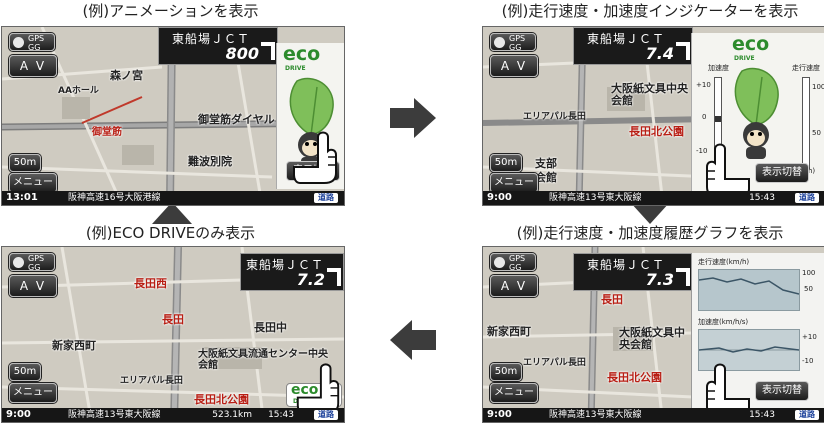 This screenshot has height=423, width=824. Describe the element at coordinates (704, 117) in the screenshot. I see `accel-tick: 0` at that location.